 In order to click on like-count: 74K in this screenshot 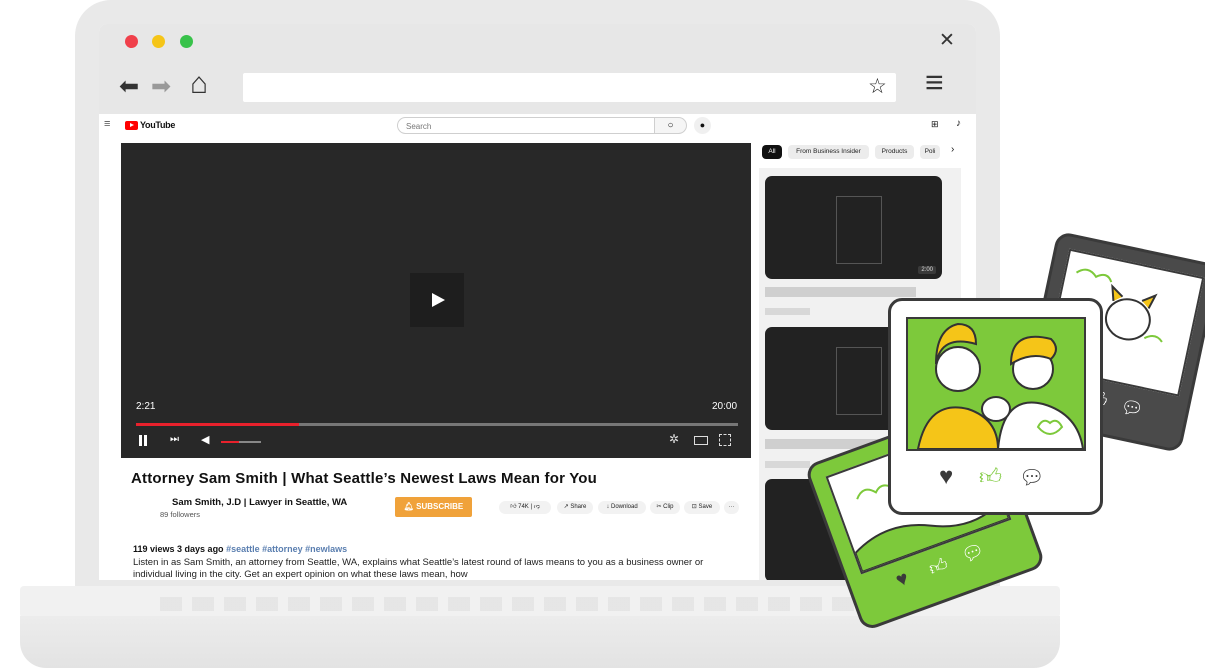, I will do `click(523, 507)`.